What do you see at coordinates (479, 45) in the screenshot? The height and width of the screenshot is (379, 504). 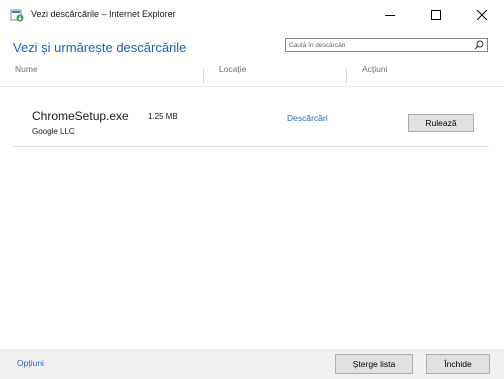 I see `search-icon` at bounding box center [479, 45].